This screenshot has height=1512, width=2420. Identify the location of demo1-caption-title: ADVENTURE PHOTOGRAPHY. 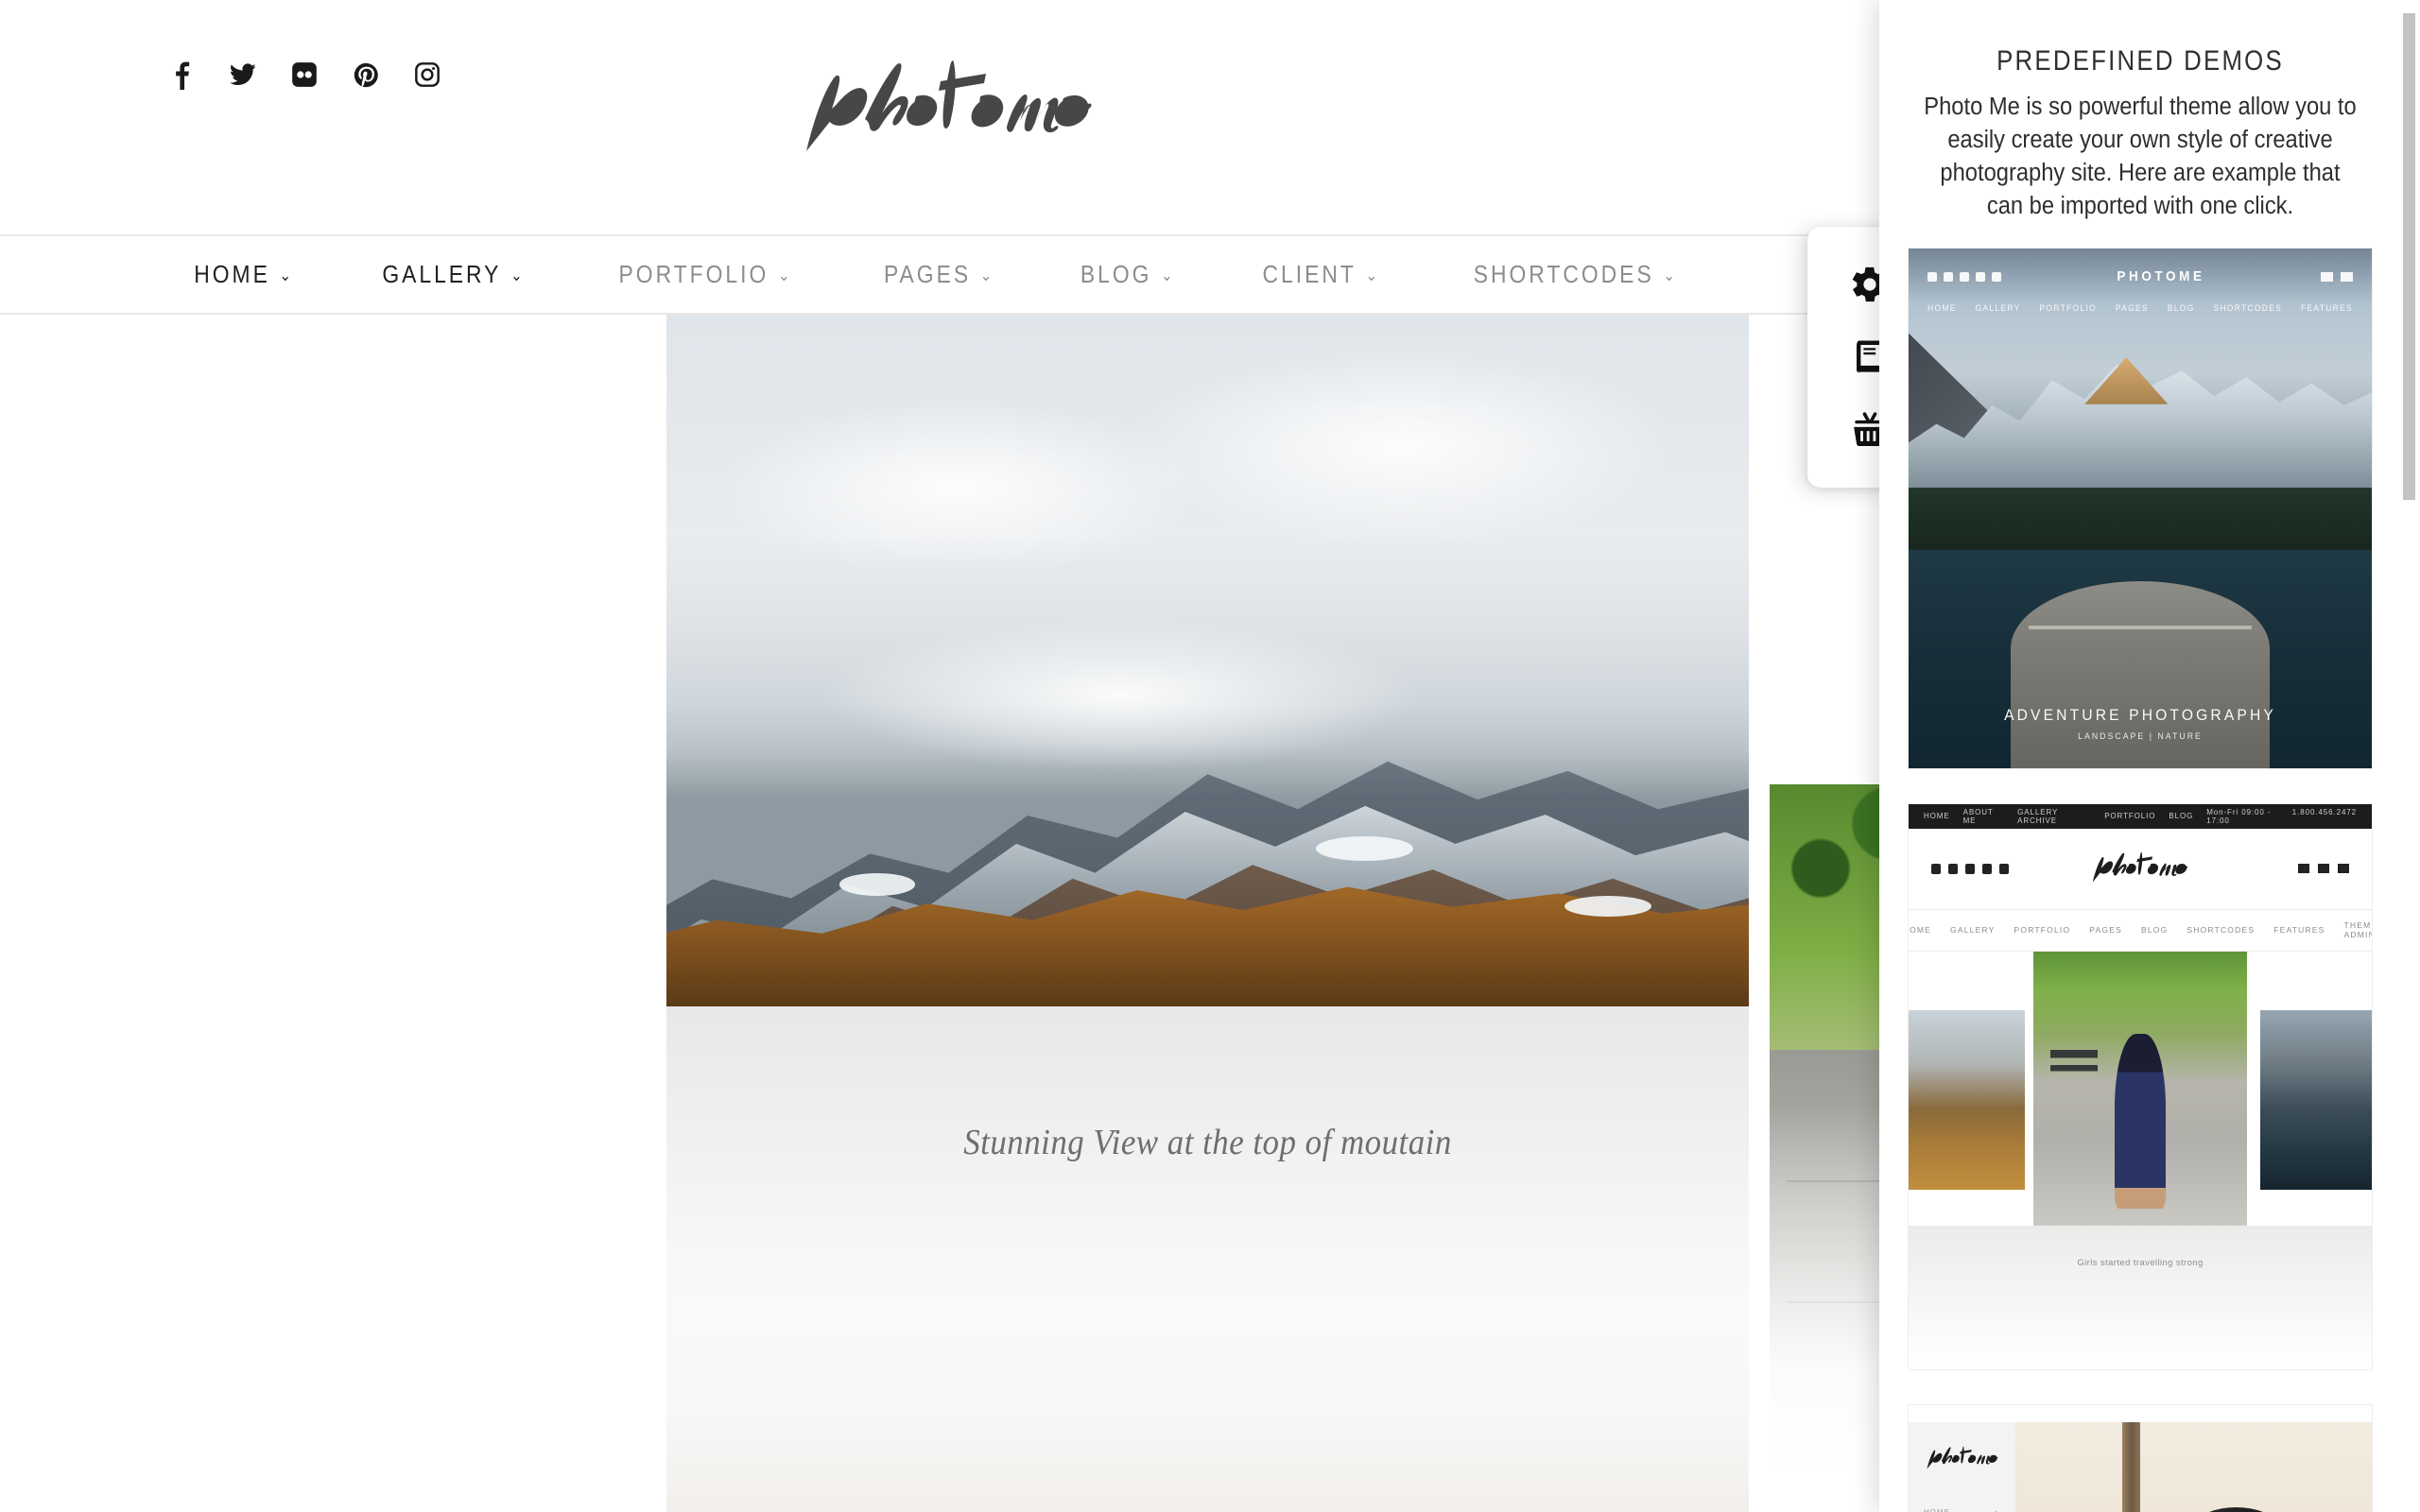
(2140, 714).